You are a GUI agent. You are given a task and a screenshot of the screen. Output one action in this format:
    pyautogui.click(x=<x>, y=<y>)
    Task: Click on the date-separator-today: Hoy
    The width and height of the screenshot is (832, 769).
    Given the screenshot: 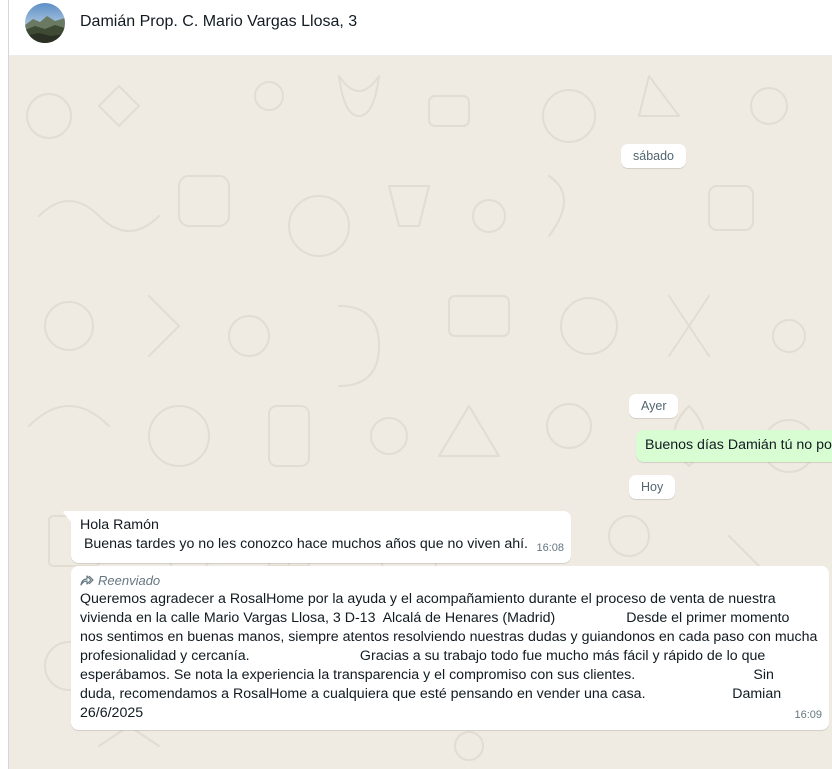 What is the action you would take?
    pyautogui.click(x=652, y=487)
    